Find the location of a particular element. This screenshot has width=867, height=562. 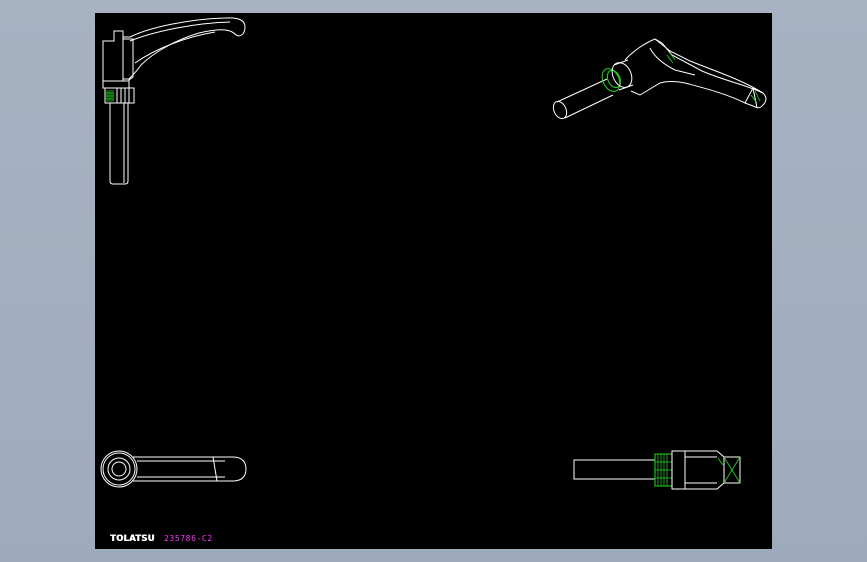

side-view-knurl is located at coordinates (663, 470).